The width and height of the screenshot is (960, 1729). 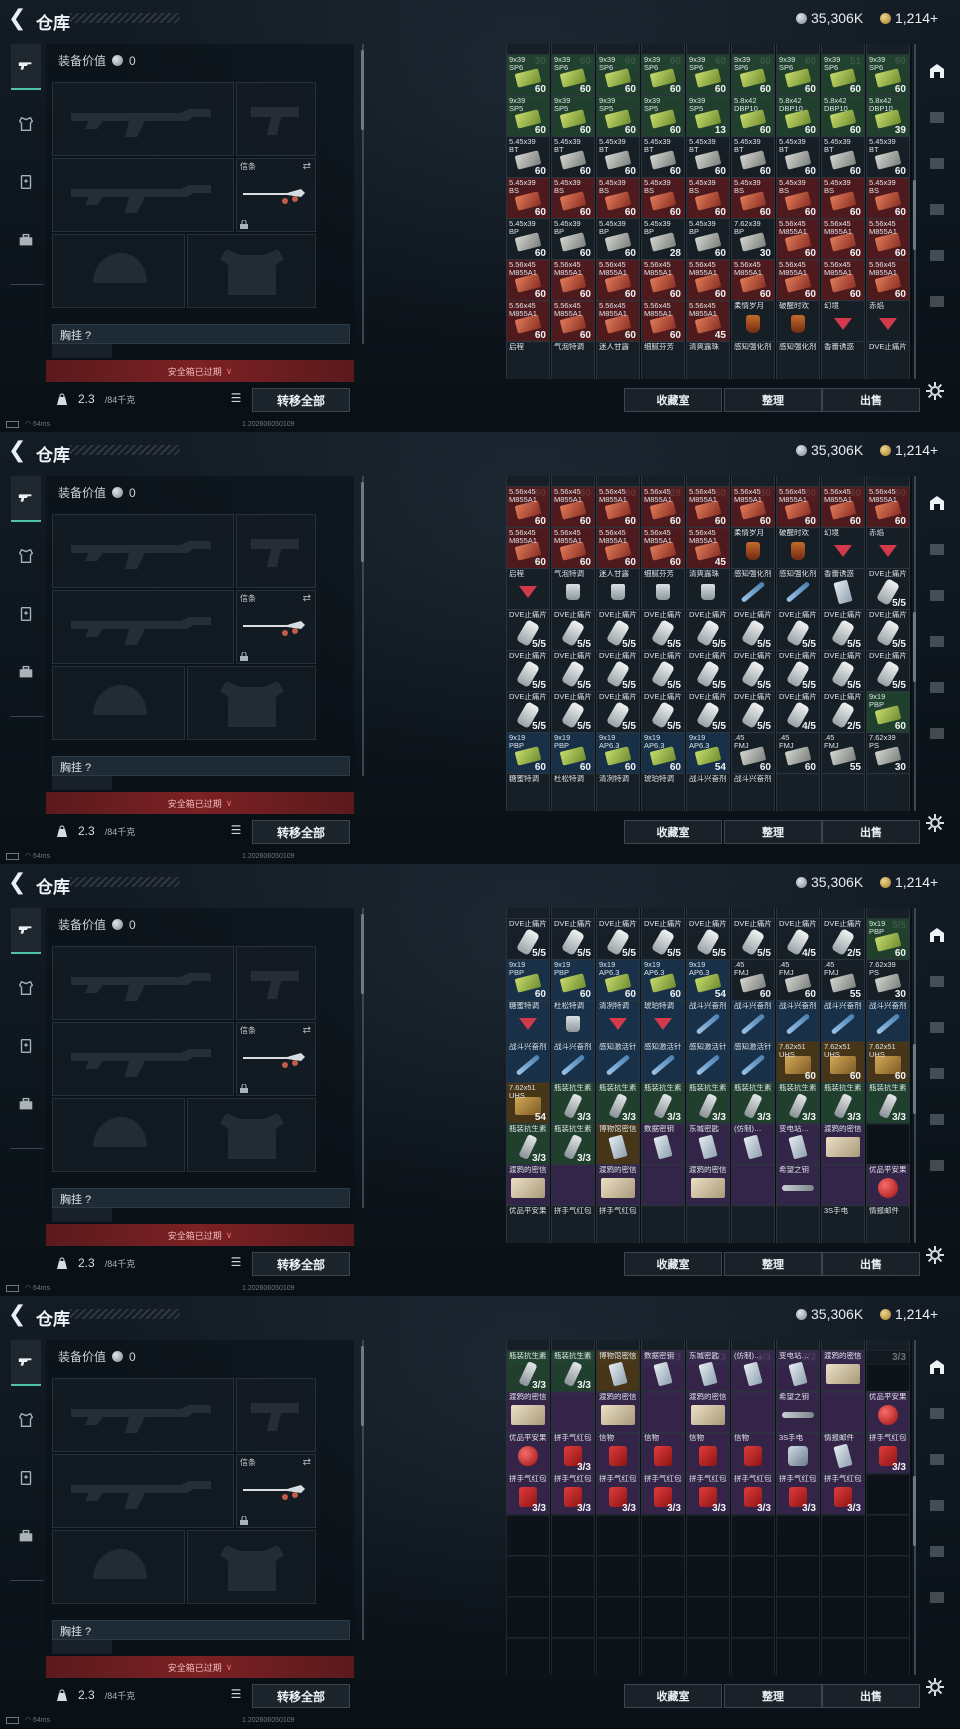 I want to click on inventory-item: .45 FMJ 55, so click(x=843, y=753).